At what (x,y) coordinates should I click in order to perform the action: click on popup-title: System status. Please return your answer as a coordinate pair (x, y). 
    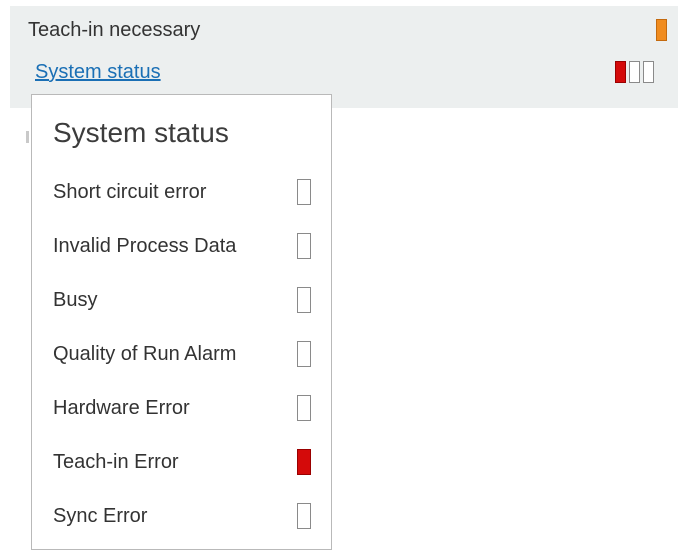
    Looking at the image, I should click on (141, 132).